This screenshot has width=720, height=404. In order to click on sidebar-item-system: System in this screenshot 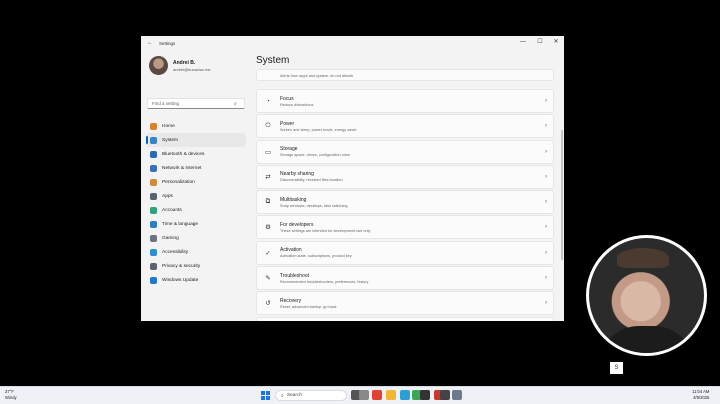, I will do `click(196, 140)`.